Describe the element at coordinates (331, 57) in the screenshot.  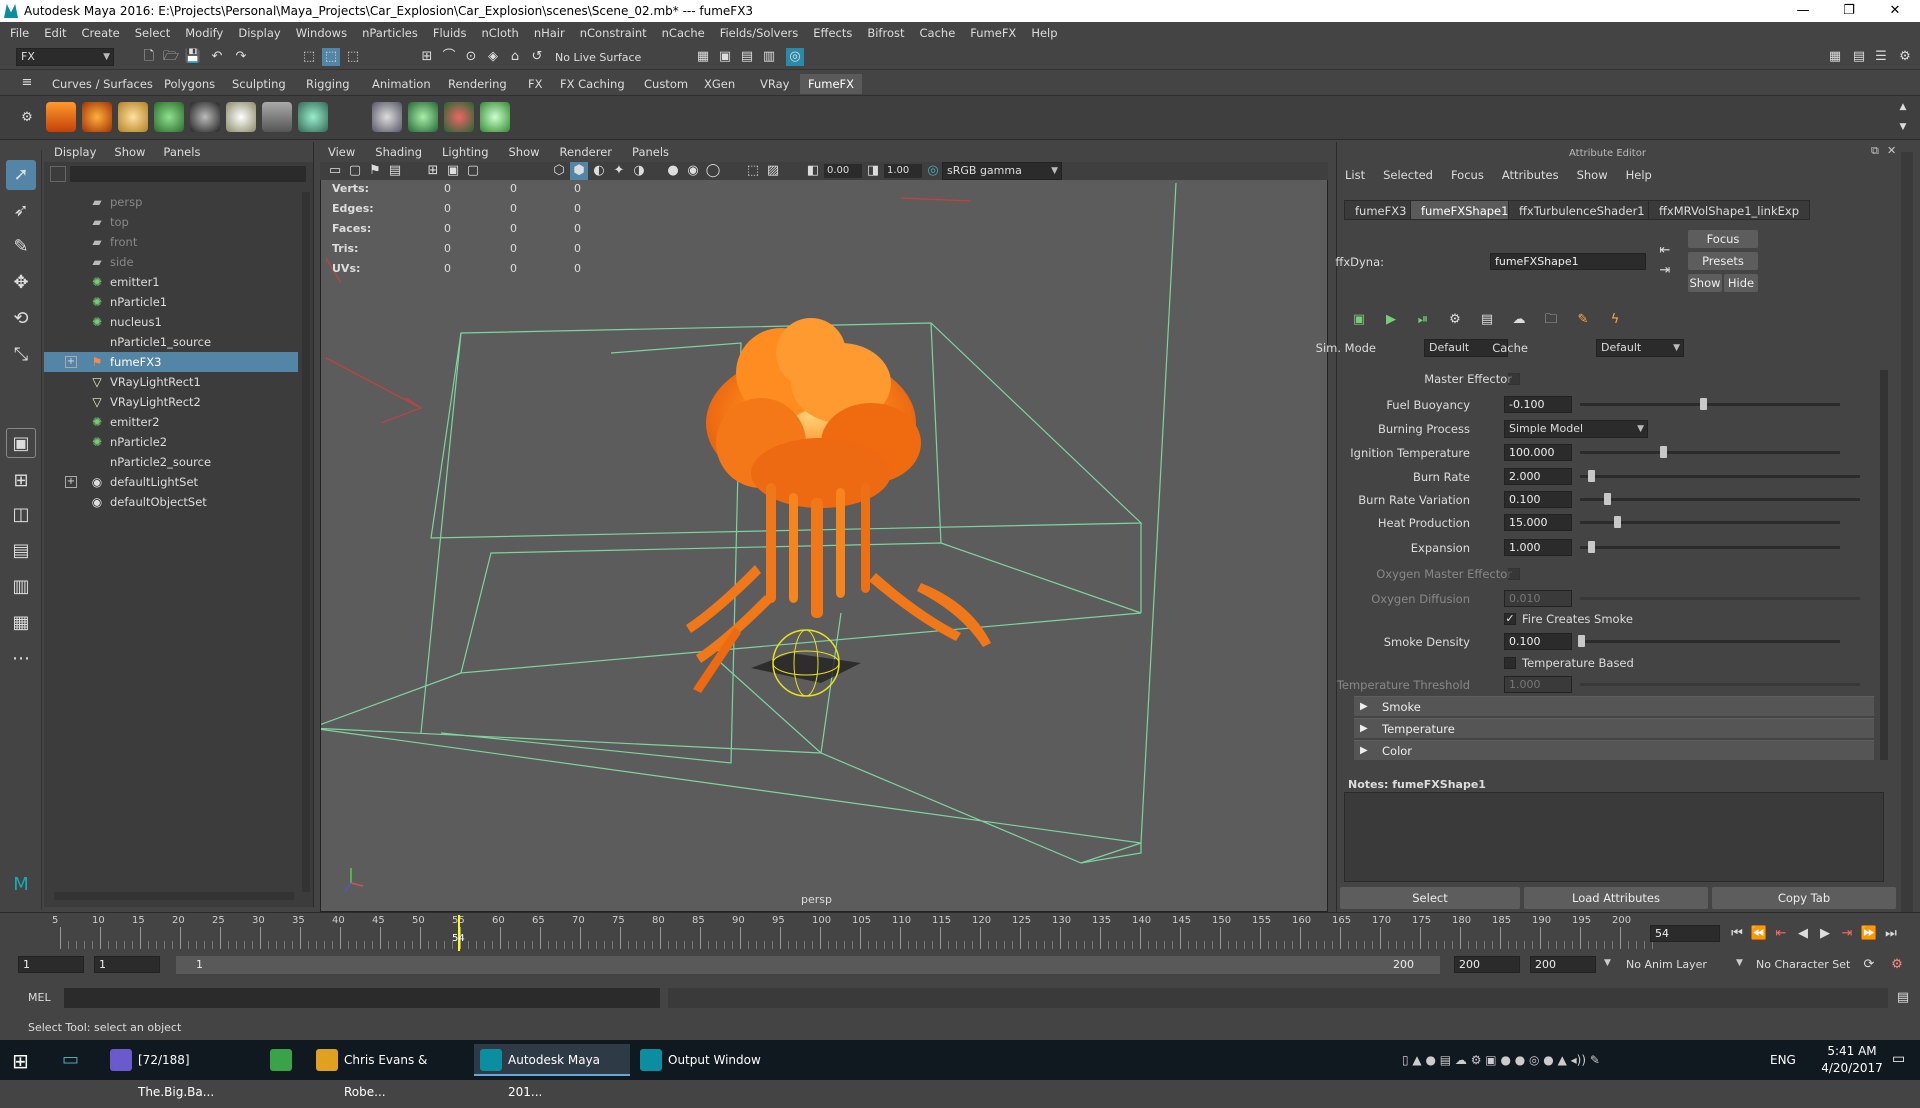
I see `select-object-icon: ⬚` at that location.